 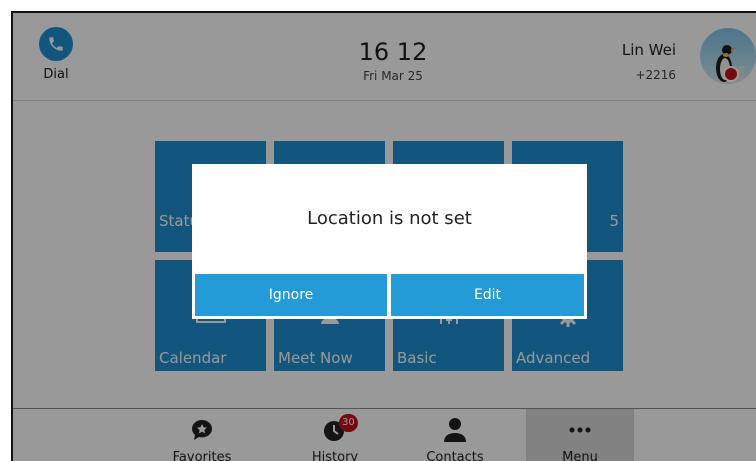 I want to click on dialog-message: Location is not set, so click(x=389, y=218).